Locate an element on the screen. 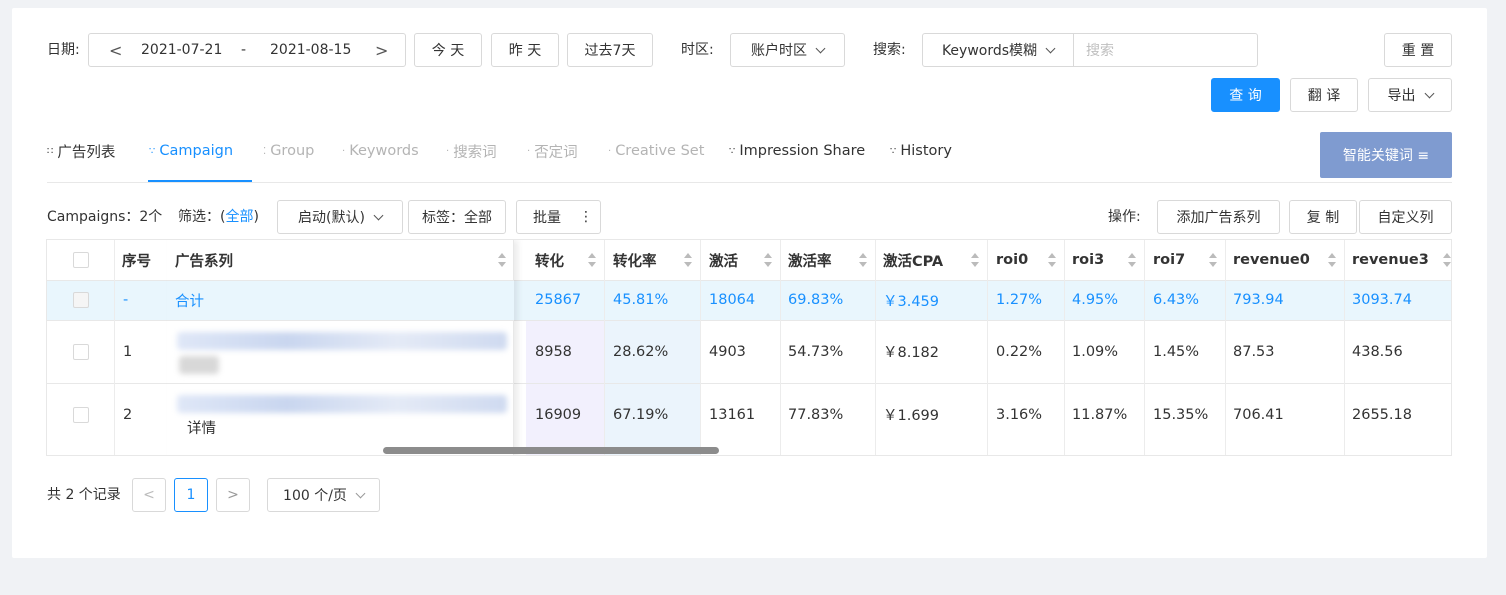 The image size is (1506, 595). total-activation: 18064 is located at coordinates (732, 300).